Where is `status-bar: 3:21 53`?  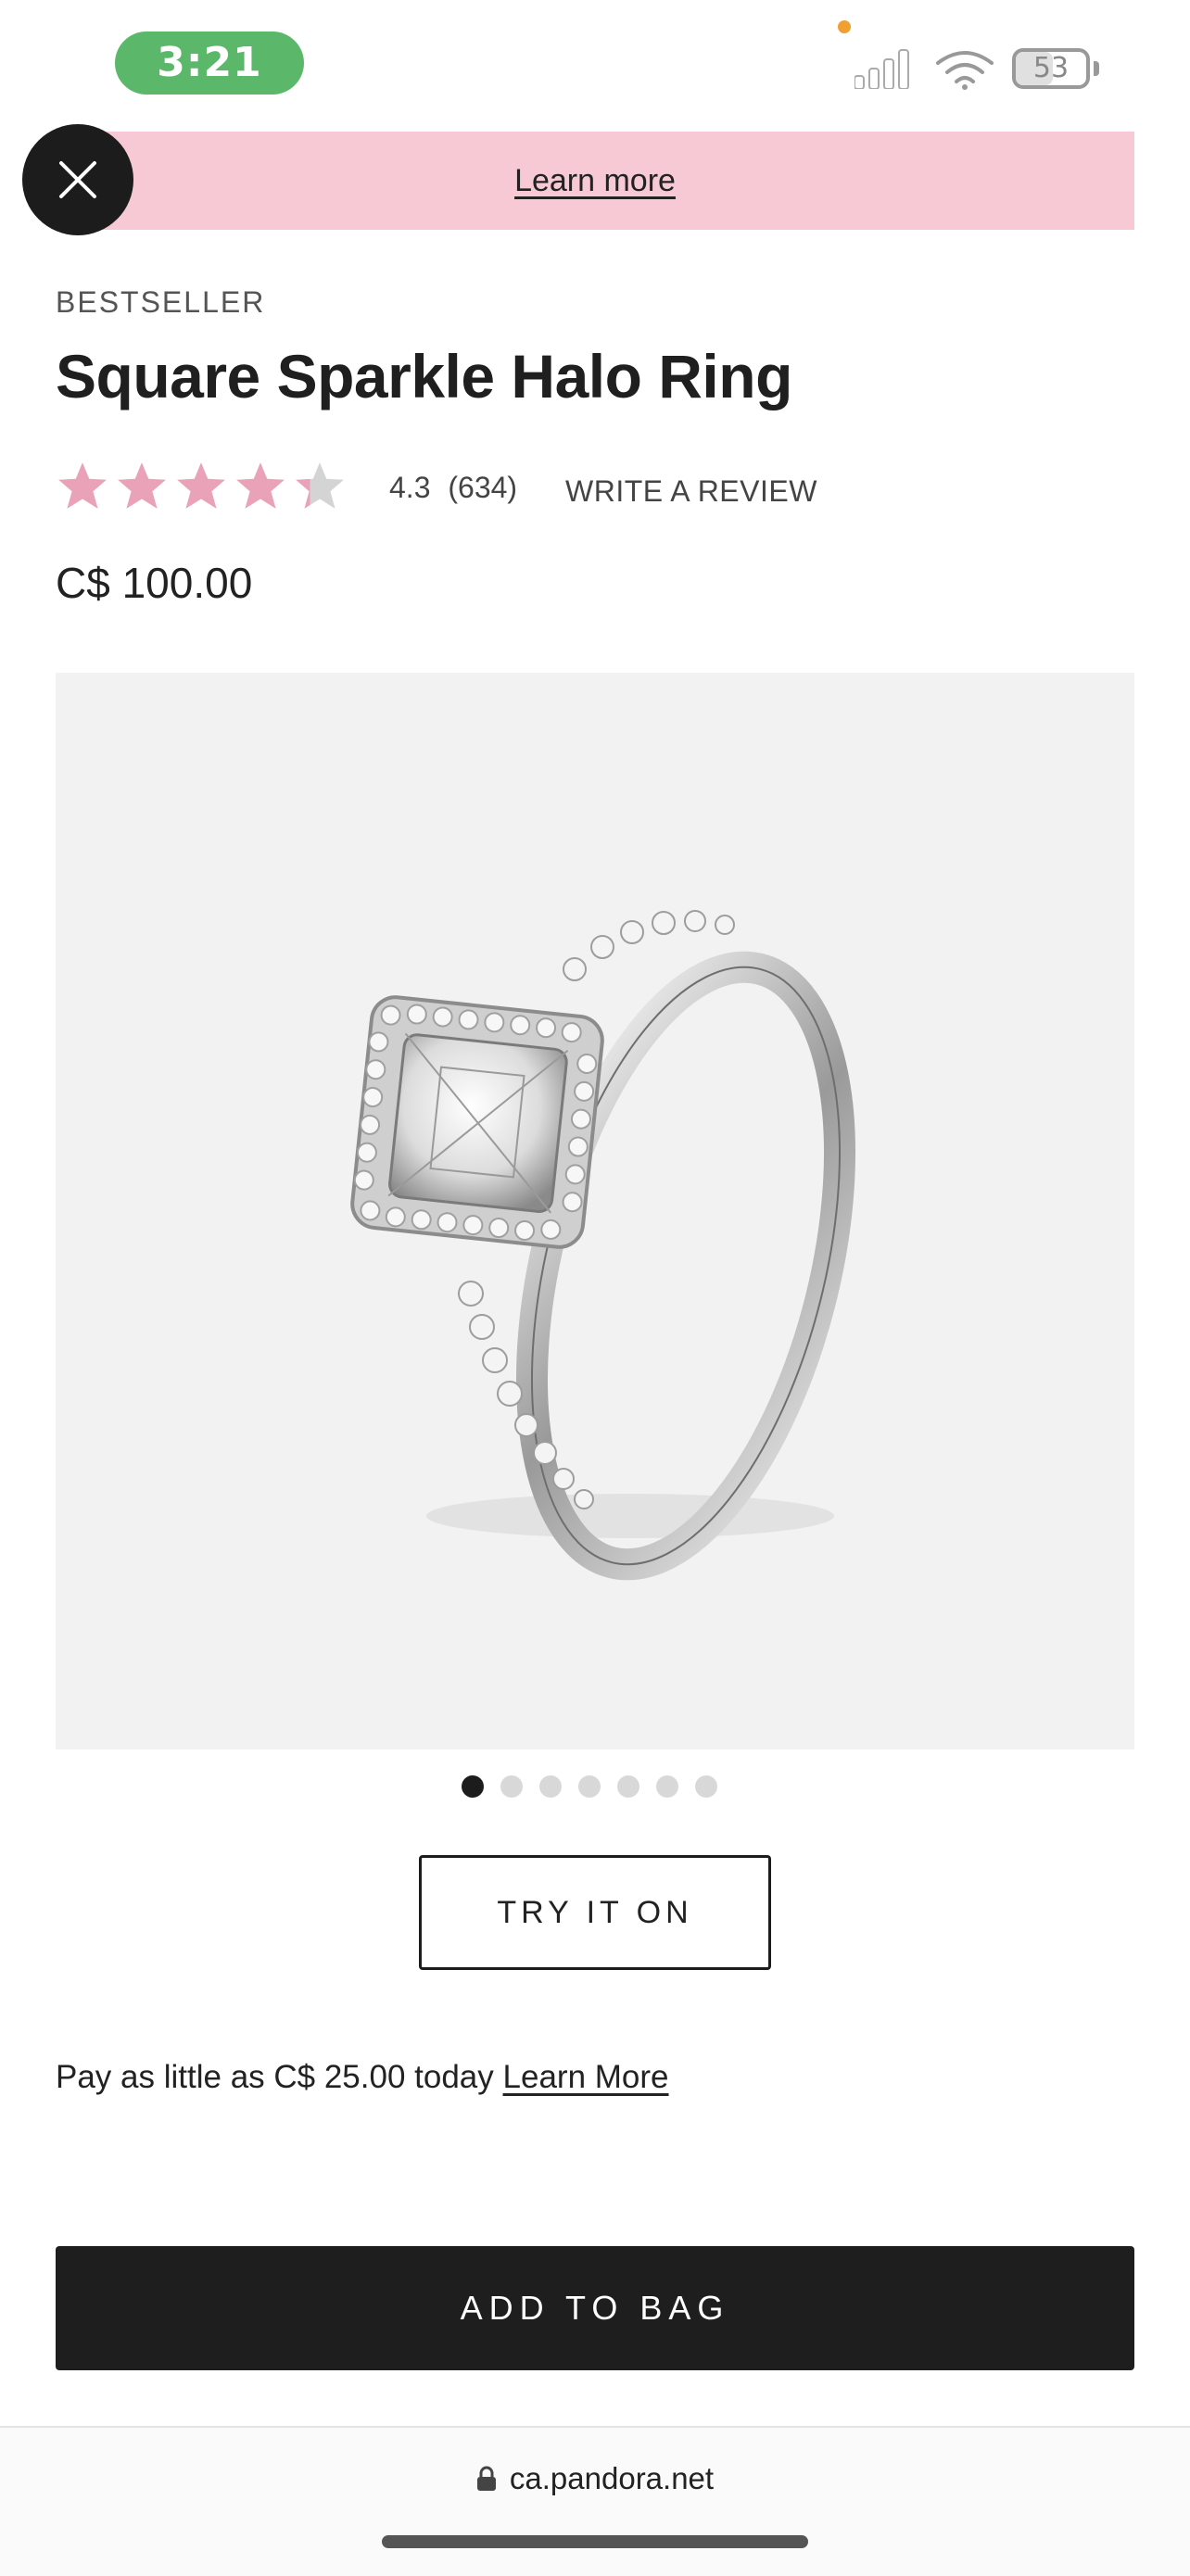
status-bar: 3:21 53 is located at coordinates (595, 60).